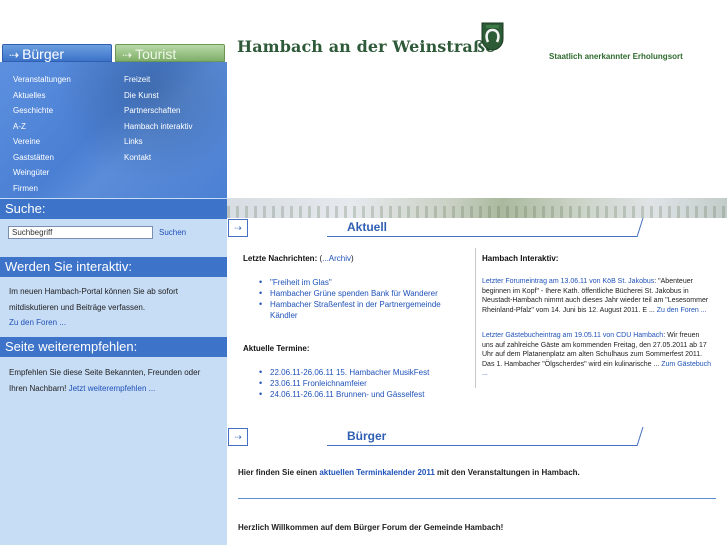 This screenshot has height=545, width=727. I want to click on interactive-label: Hambach Interaktiv:, so click(520, 258).